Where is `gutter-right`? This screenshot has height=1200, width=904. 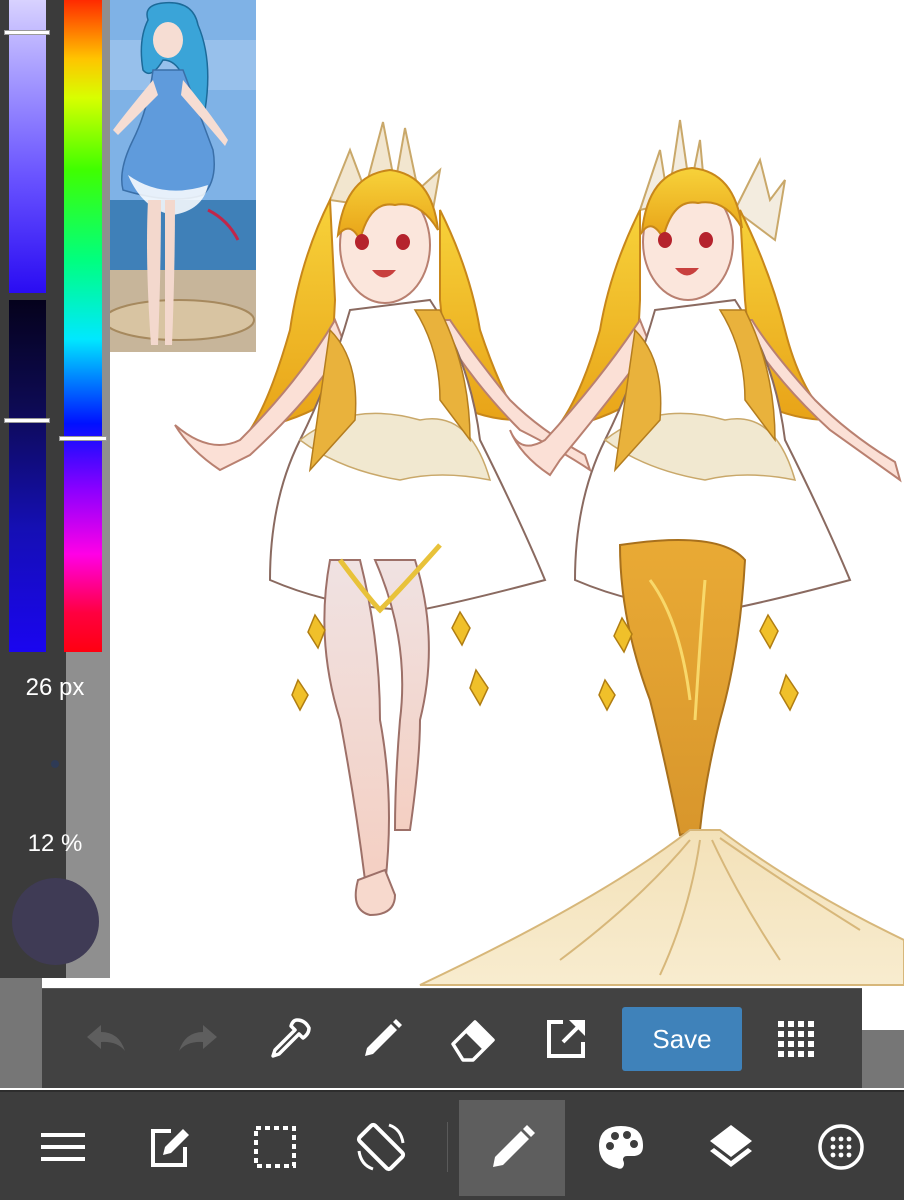
gutter-right is located at coordinates (883, 1059).